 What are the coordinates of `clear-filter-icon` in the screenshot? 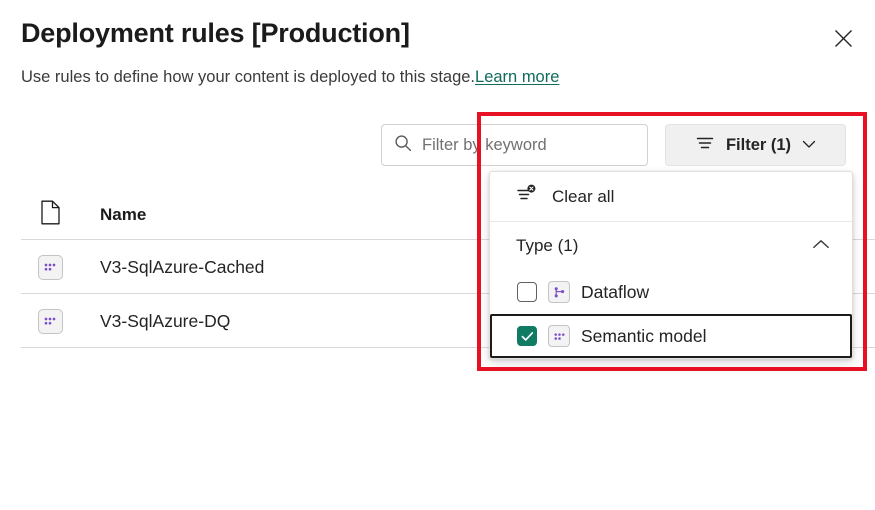 It's located at (527, 196).